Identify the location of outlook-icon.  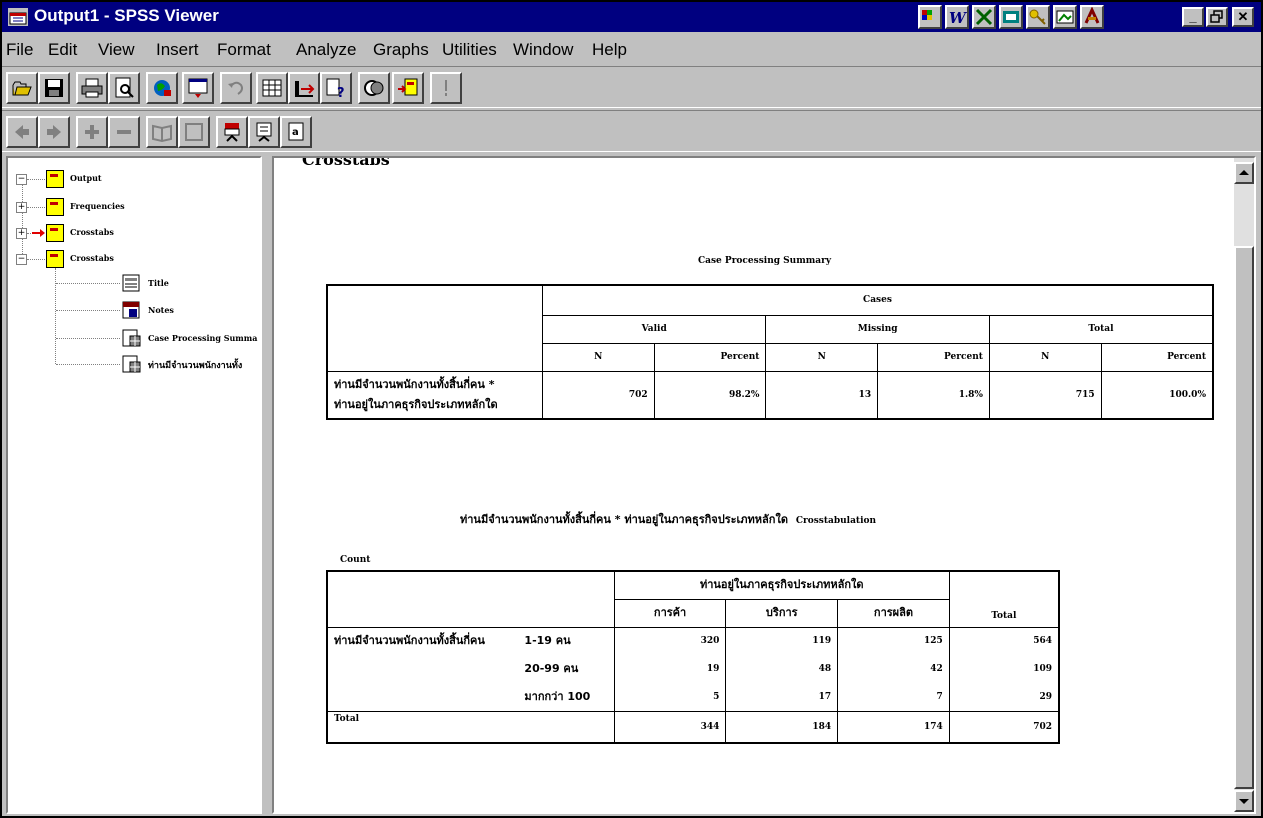
(1011, 17).